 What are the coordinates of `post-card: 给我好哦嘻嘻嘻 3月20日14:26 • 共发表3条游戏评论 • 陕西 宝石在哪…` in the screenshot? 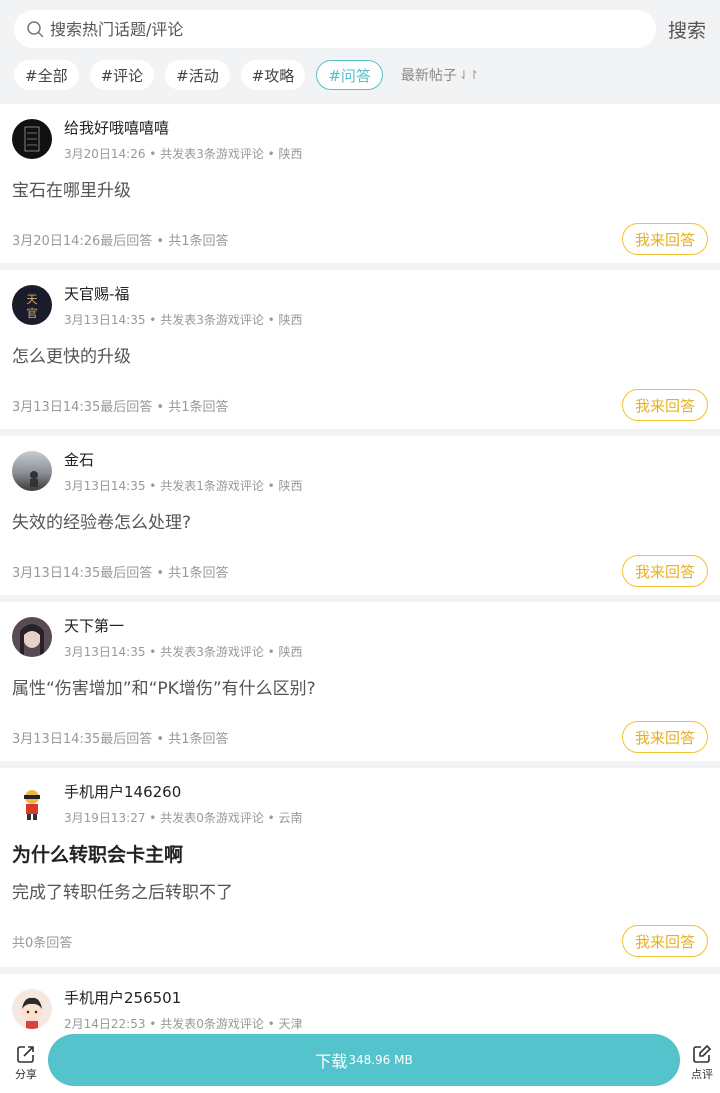 It's located at (360, 183).